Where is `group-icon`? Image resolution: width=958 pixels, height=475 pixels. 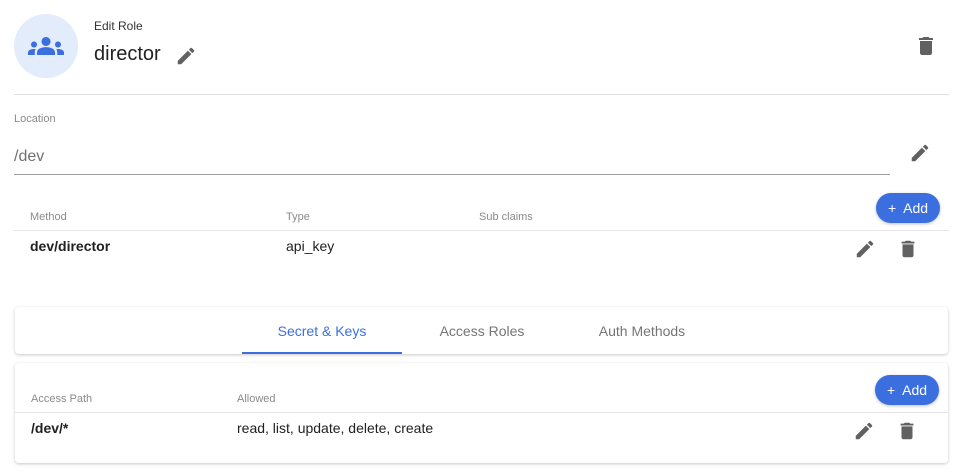 group-icon is located at coordinates (46, 46).